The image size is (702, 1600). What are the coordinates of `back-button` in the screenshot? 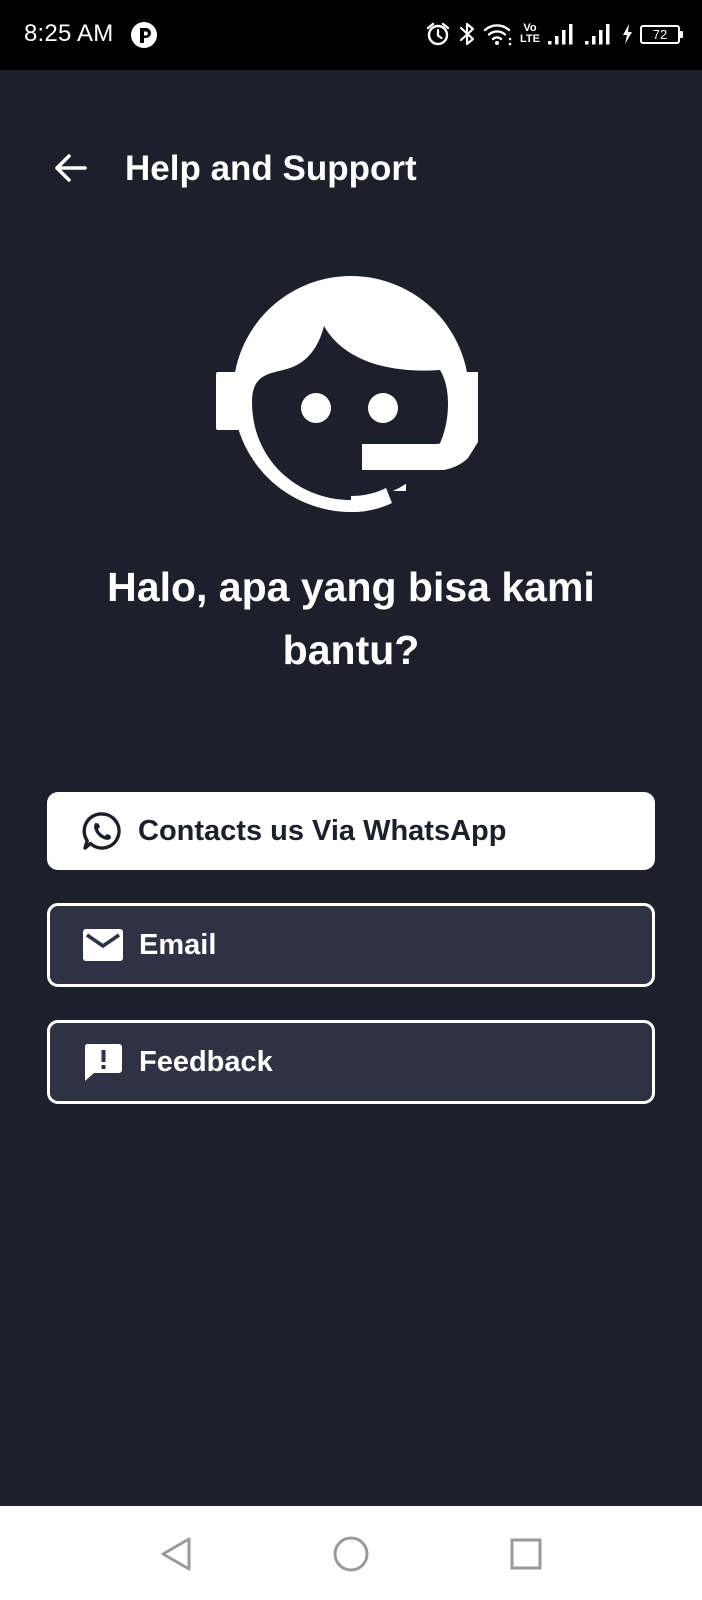 It's located at (70, 168).